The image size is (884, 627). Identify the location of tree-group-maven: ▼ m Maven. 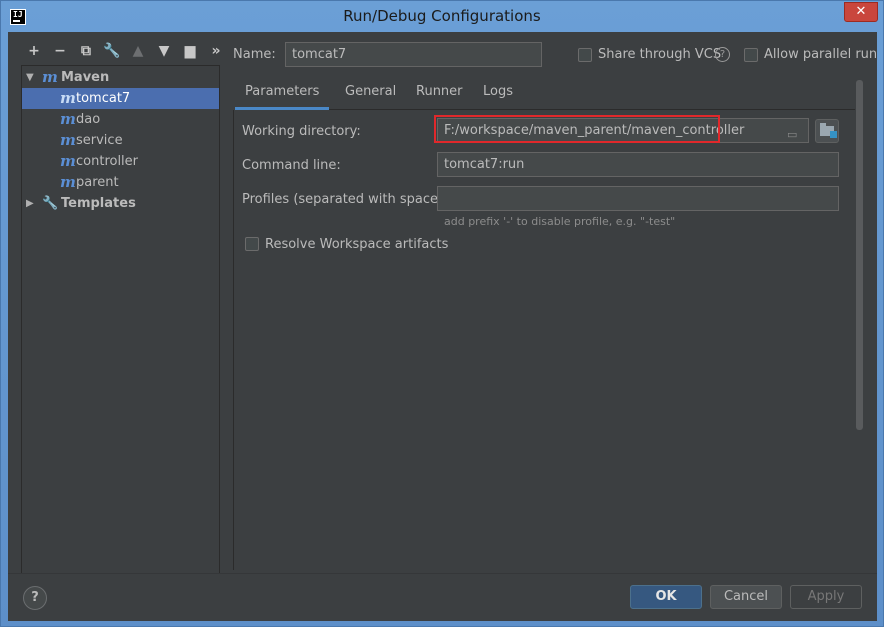
(120, 77).